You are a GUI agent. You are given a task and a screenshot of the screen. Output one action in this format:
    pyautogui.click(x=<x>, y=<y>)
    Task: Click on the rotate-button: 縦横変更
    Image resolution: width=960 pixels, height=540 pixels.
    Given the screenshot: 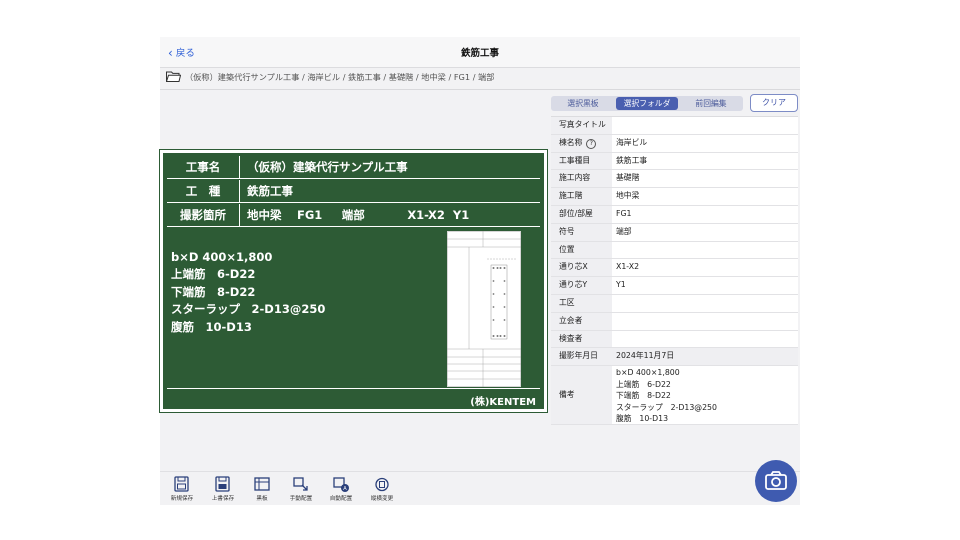 What is the action you would take?
    pyautogui.click(x=382, y=489)
    